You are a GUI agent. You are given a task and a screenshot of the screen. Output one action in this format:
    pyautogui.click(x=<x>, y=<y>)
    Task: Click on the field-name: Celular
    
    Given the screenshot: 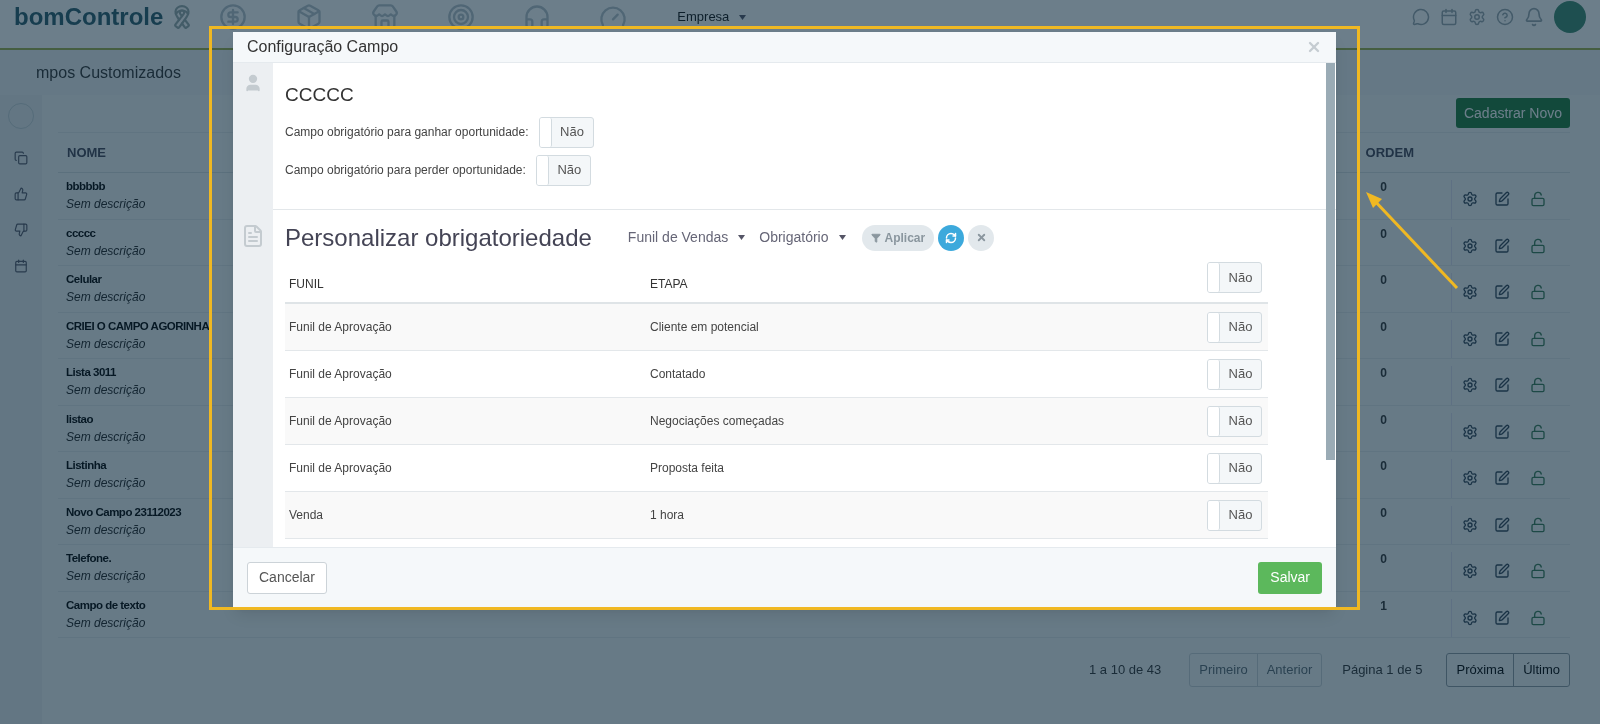 What is the action you would take?
    pyautogui.click(x=84, y=279)
    